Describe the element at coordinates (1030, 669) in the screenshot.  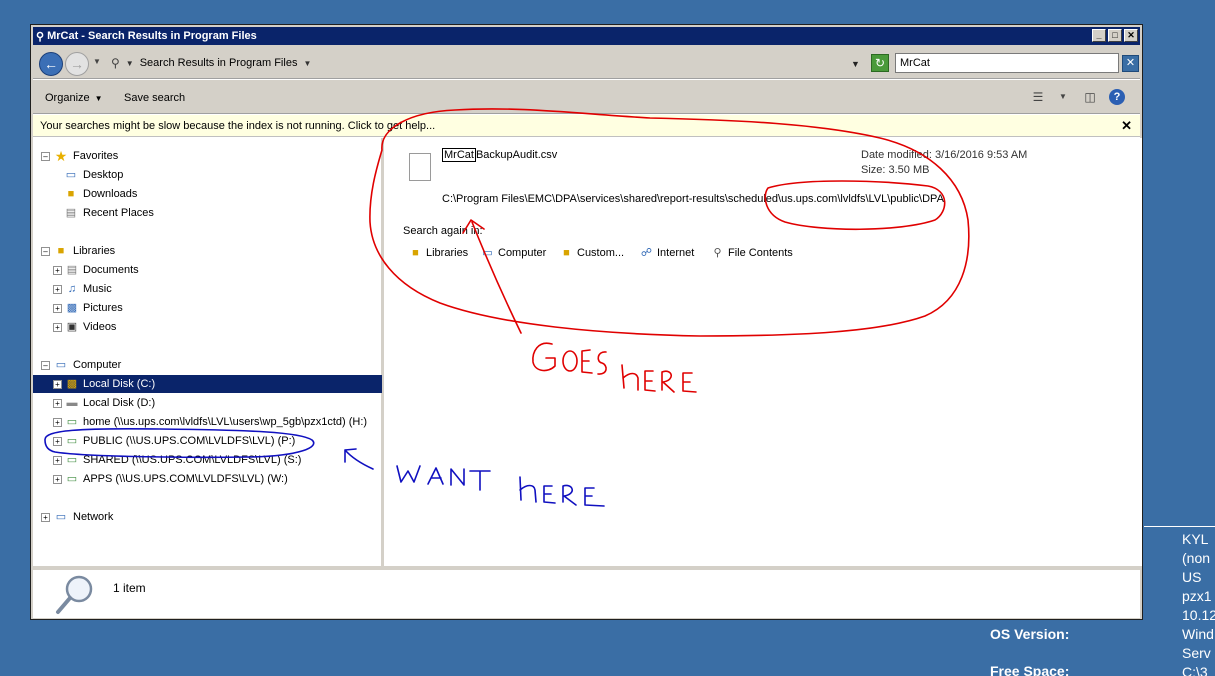
I see `free-space-label: Free Space:` at that location.